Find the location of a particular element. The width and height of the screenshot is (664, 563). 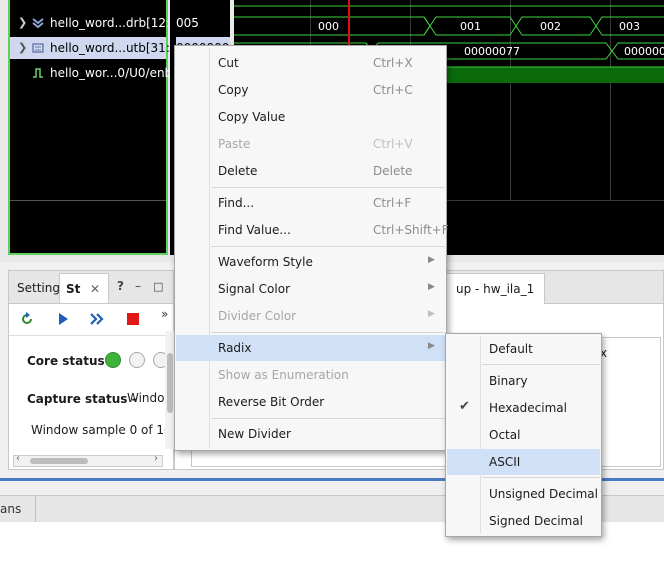

run-immediate-icon is located at coordinates (97, 319).